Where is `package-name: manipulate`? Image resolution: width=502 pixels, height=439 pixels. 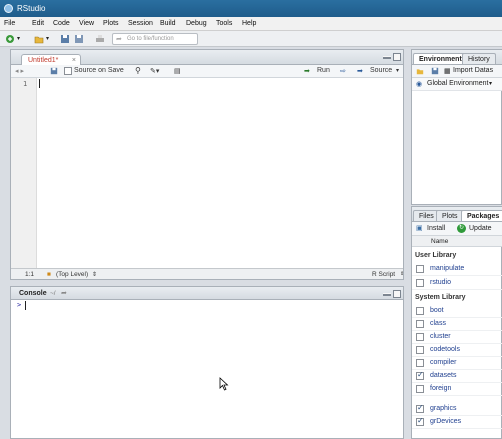 package-name: manipulate is located at coordinates (447, 268).